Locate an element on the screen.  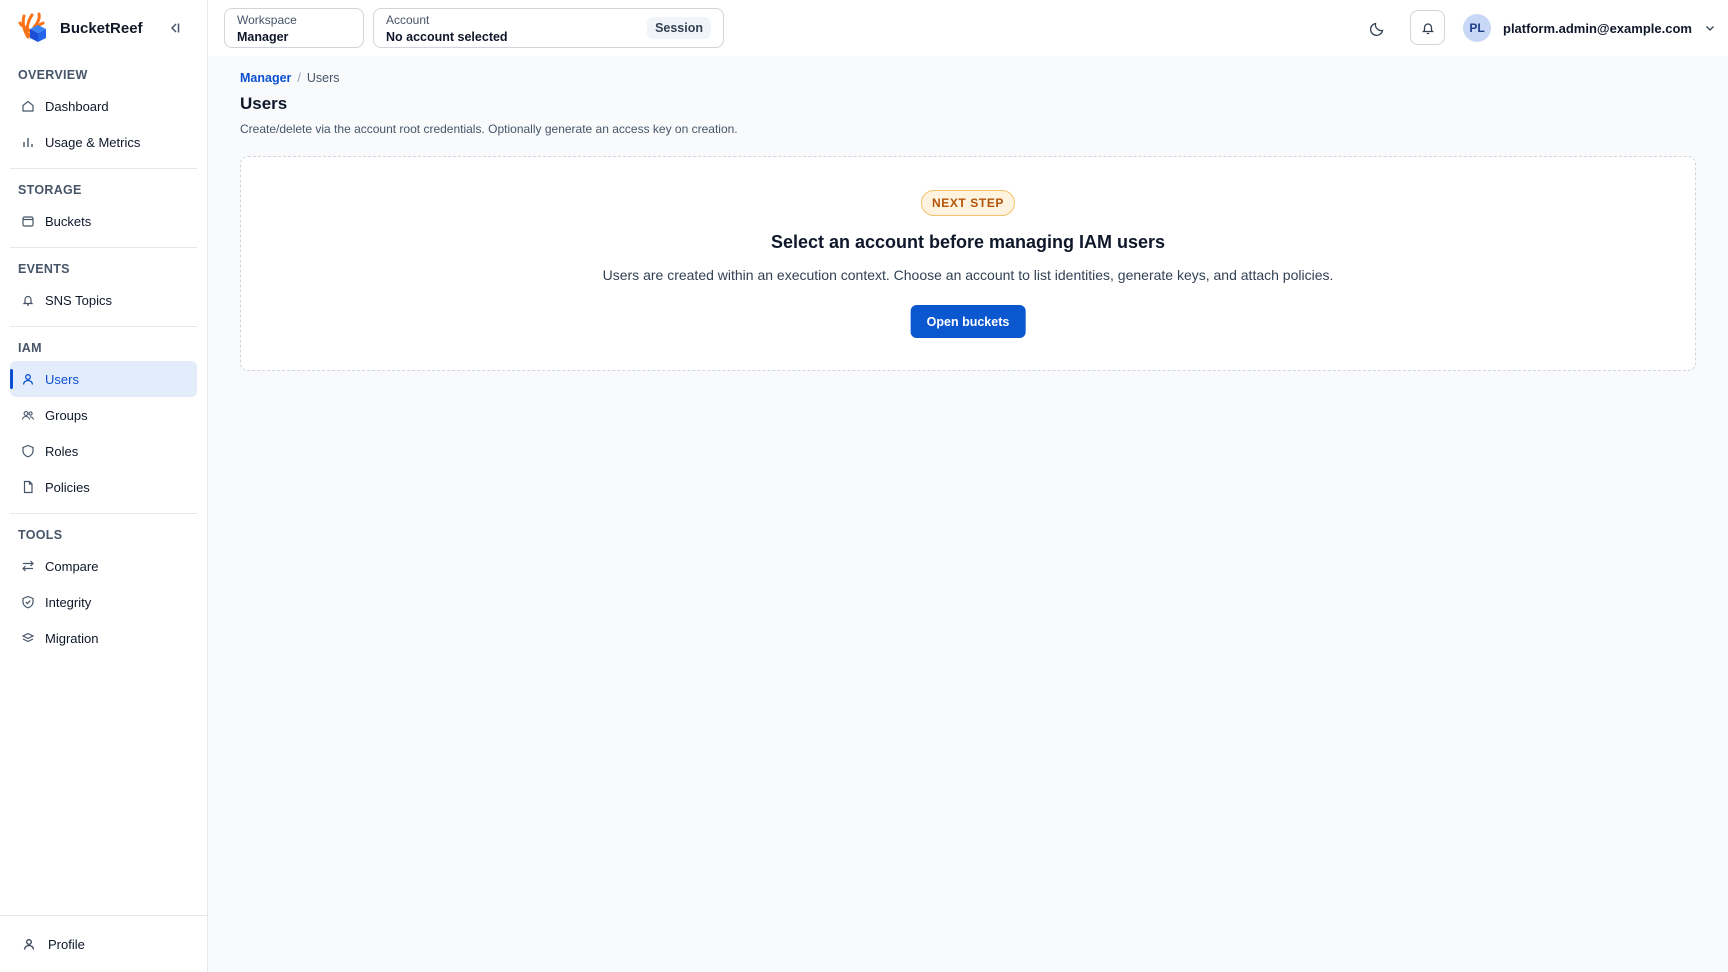
sidebar-item-integrity: Integrity is located at coordinates (103, 602).